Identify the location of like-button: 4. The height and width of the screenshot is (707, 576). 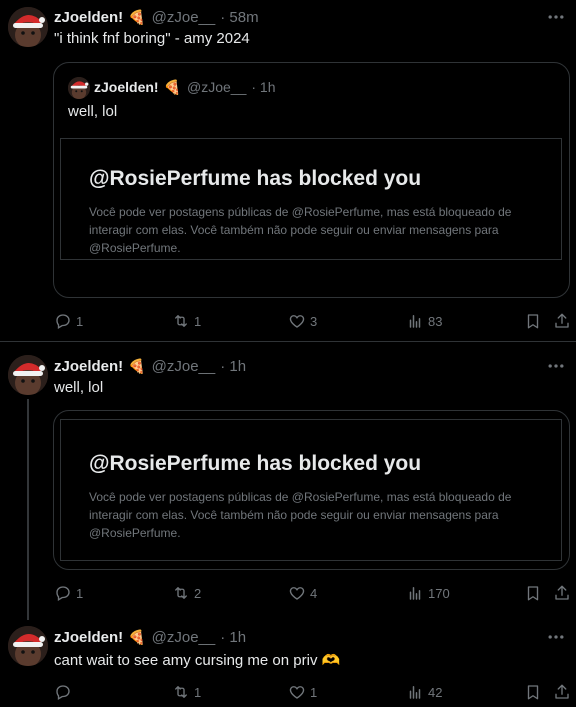
(302, 593).